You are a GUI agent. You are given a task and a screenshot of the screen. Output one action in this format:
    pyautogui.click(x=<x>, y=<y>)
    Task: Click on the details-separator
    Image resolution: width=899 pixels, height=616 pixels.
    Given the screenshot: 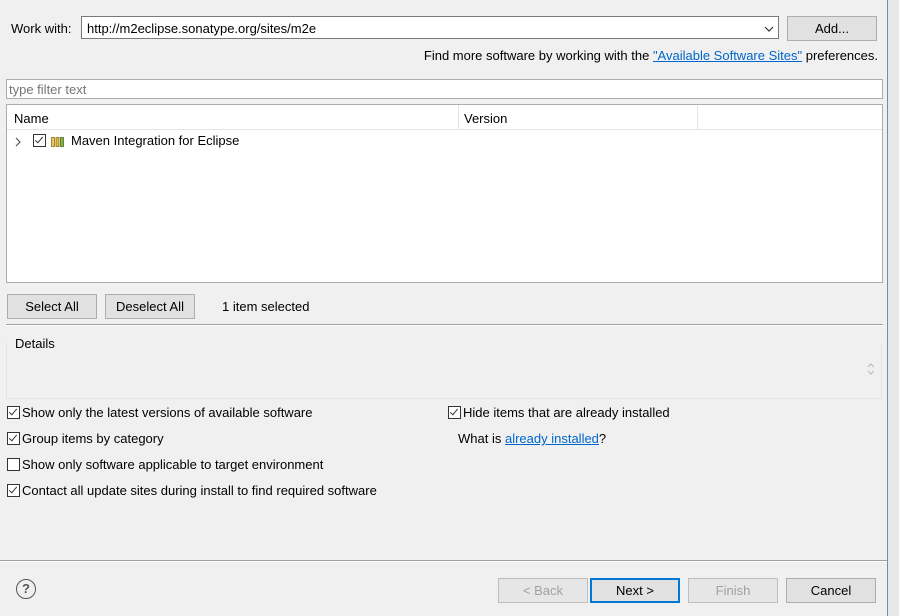 What is the action you would take?
    pyautogui.click(x=444, y=325)
    